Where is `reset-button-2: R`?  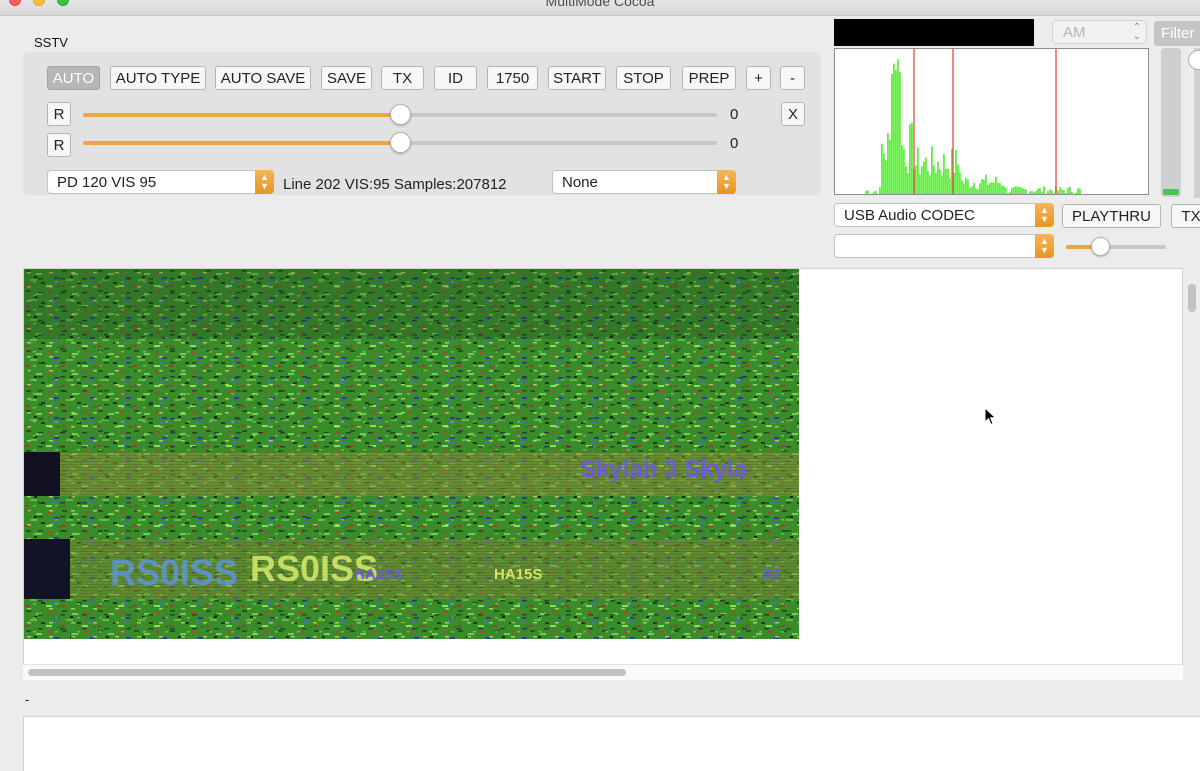 reset-button-2: R is located at coordinates (59, 145).